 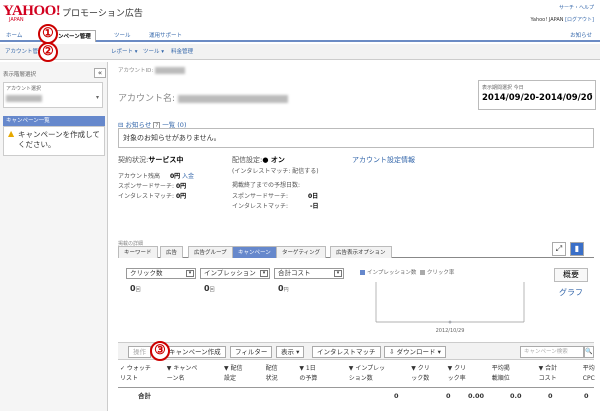 What do you see at coordinates (361, 252) in the screenshot?
I see `ptab-ad-extensions: 広告表示オプション` at bounding box center [361, 252].